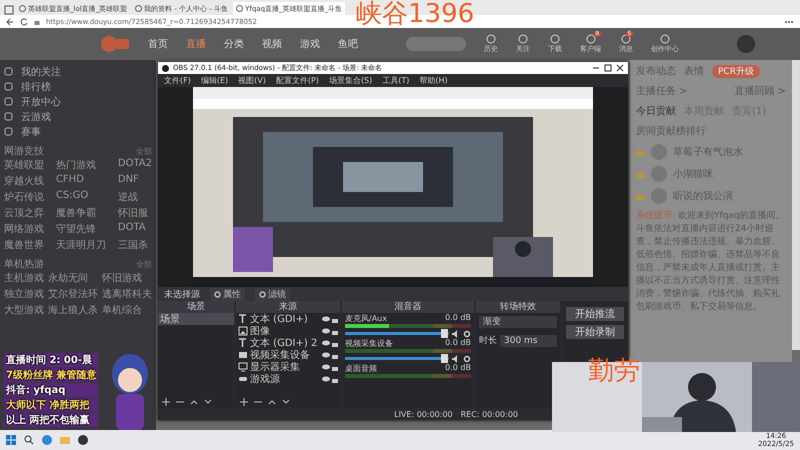 The image size is (800, 450). I want to click on action-link: 发布动态, so click(656, 71).